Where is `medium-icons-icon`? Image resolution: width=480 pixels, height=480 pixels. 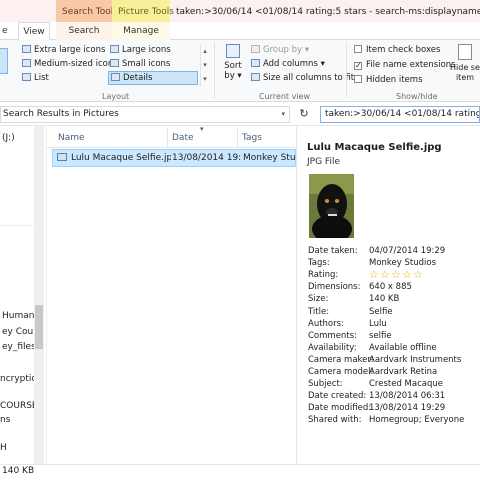
medium-icons-icon is located at coordinates (26, 63).